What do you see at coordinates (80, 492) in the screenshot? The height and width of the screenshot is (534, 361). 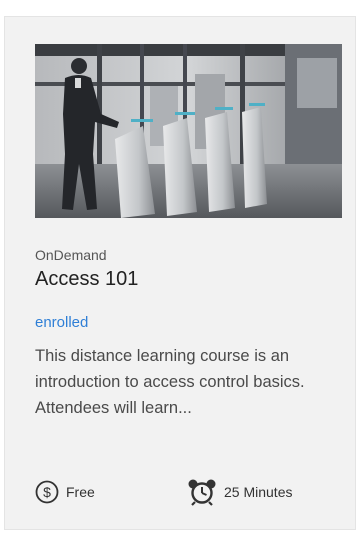 I see `price-label: Free` at bounding box center [80, 492].